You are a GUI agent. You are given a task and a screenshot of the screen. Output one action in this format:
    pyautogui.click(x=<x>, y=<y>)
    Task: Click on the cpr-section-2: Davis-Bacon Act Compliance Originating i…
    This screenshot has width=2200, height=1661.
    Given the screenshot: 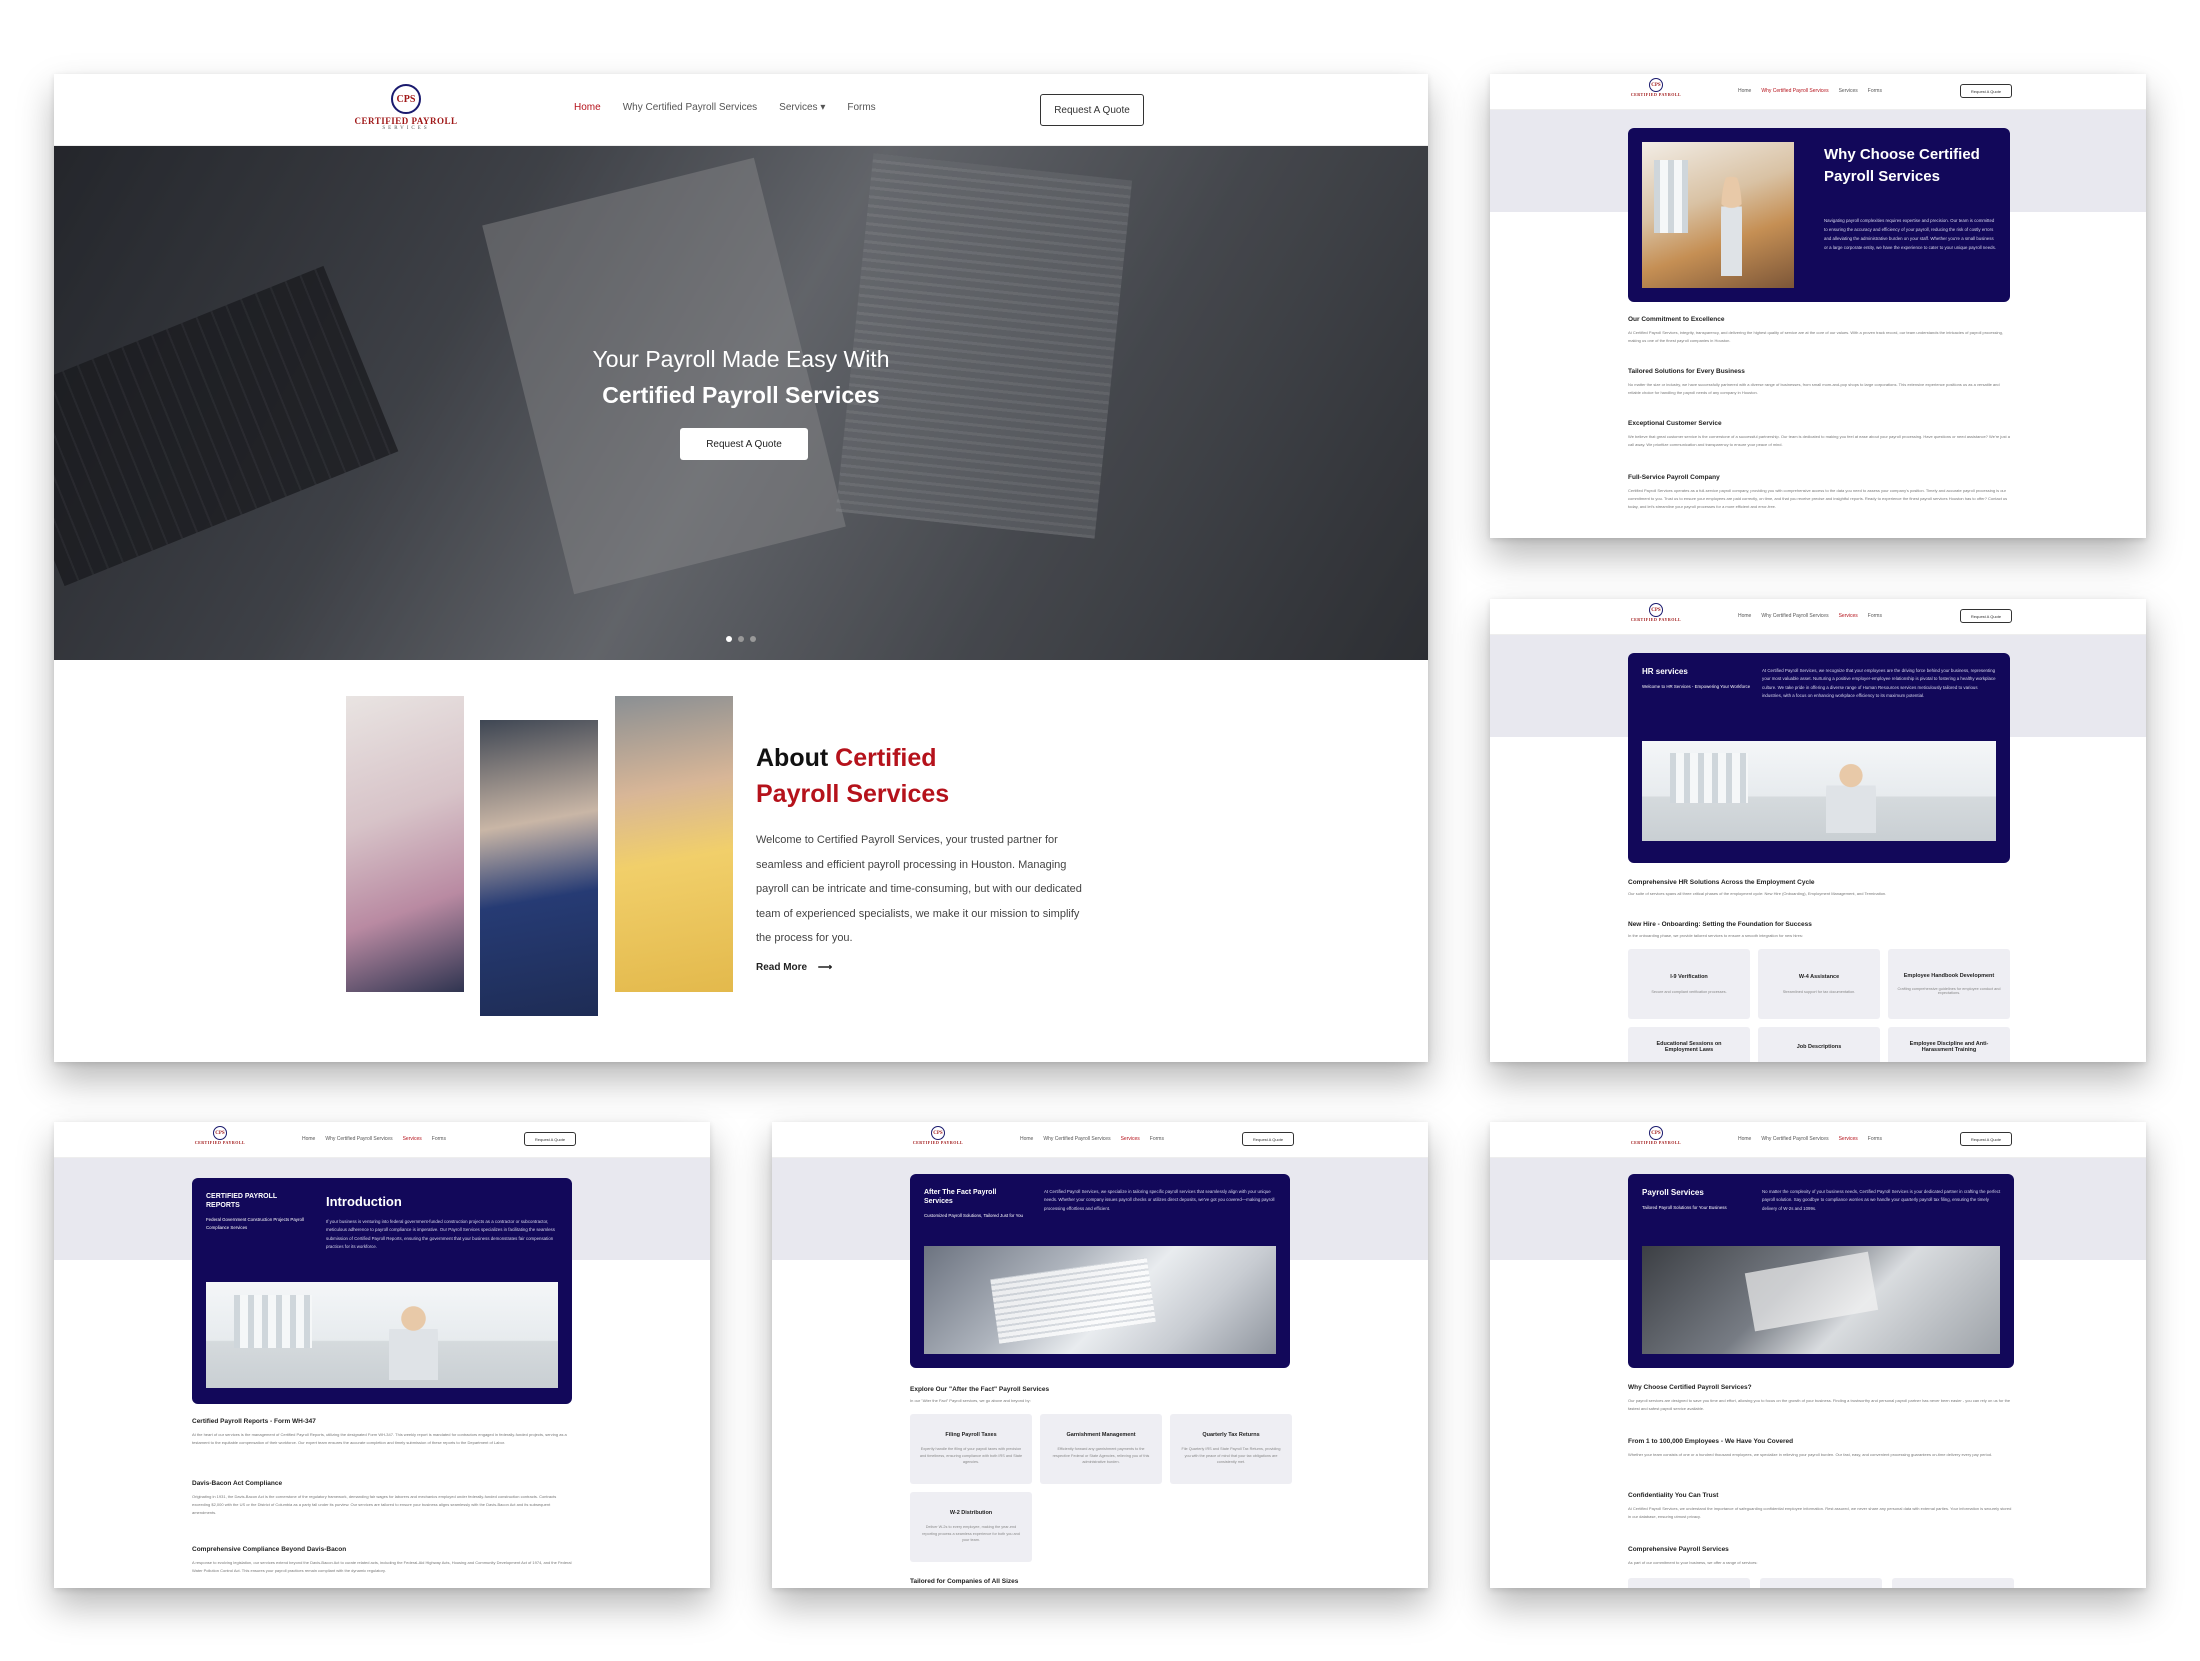 What is the action you would take?
    pyautogui.click(x=382, y=1513)
    